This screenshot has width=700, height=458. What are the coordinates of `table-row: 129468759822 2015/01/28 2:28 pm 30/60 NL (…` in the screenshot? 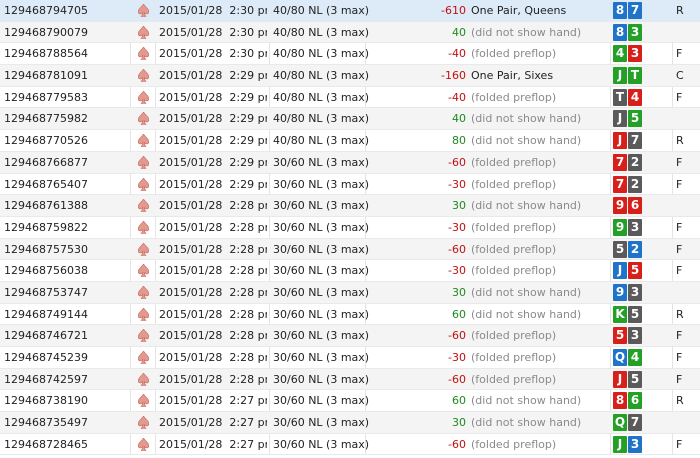 It's located at (350, 228).